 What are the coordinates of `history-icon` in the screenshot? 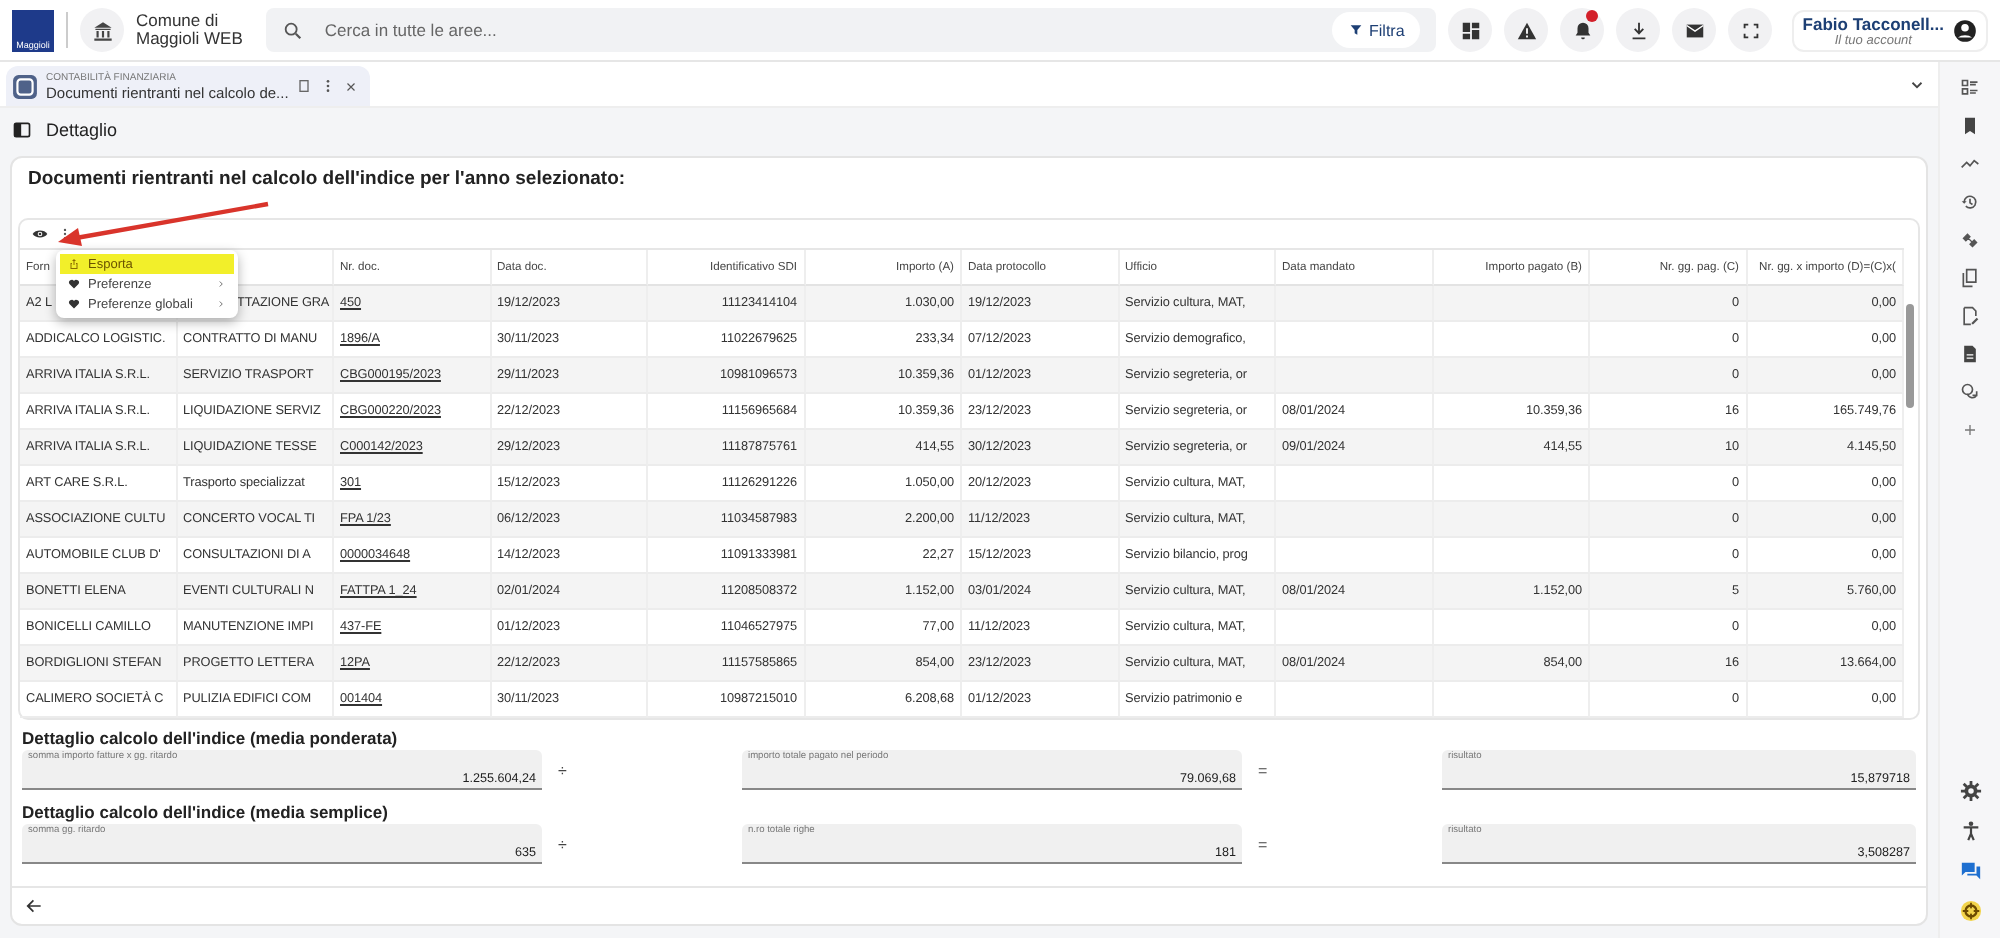 It's located at (1970, 202).